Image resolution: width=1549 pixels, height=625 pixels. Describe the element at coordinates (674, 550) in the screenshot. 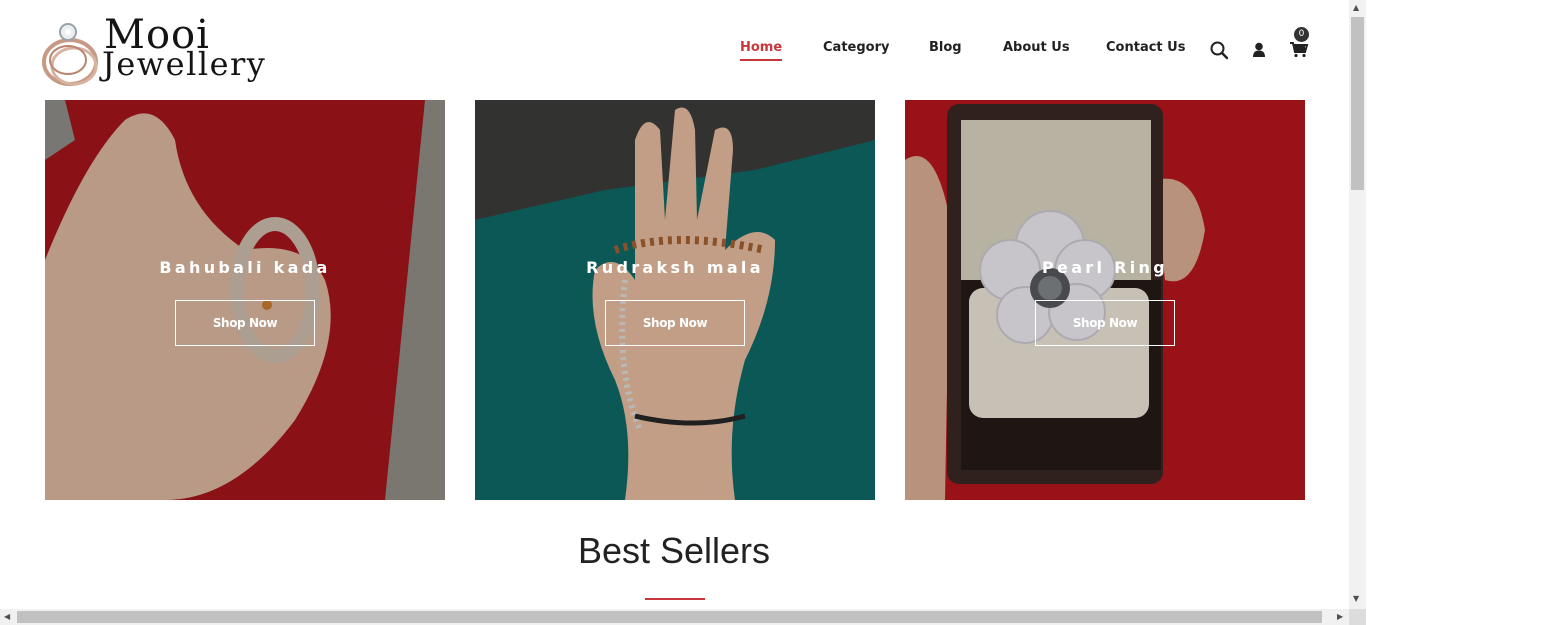

I see `best-sellers-heading: Best Sellers` at that location.